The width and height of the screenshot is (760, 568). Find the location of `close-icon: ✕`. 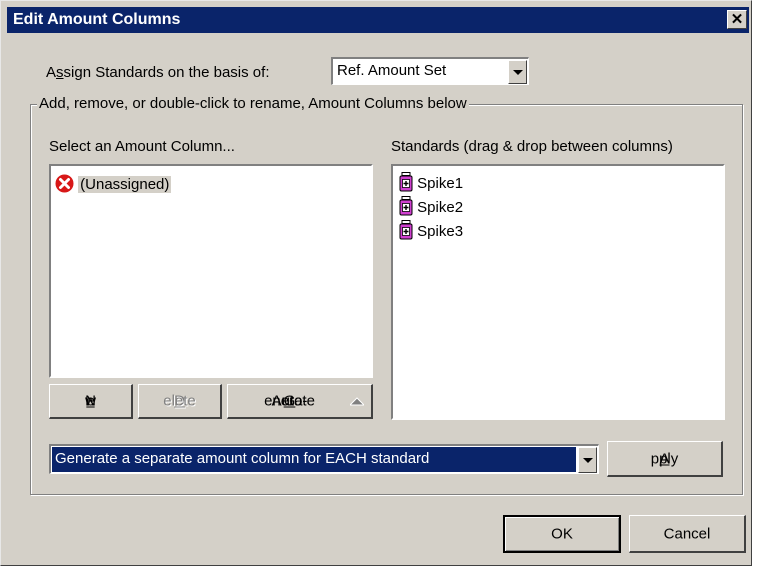

close-icon: ✕ is located at coordinates (737, 19).